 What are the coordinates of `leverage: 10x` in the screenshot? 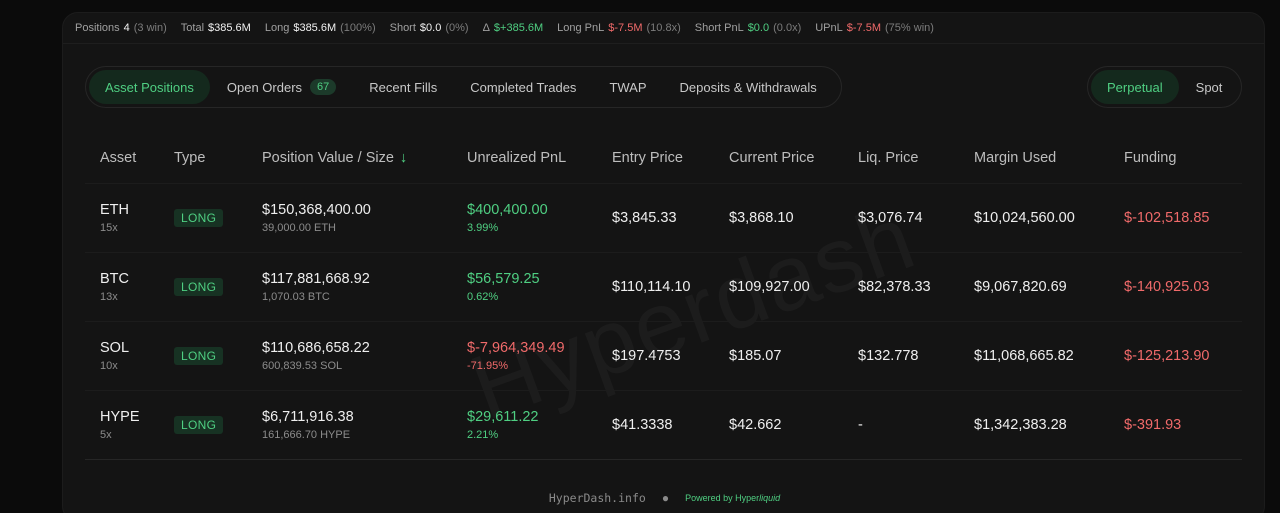 It's located at (109, 365).